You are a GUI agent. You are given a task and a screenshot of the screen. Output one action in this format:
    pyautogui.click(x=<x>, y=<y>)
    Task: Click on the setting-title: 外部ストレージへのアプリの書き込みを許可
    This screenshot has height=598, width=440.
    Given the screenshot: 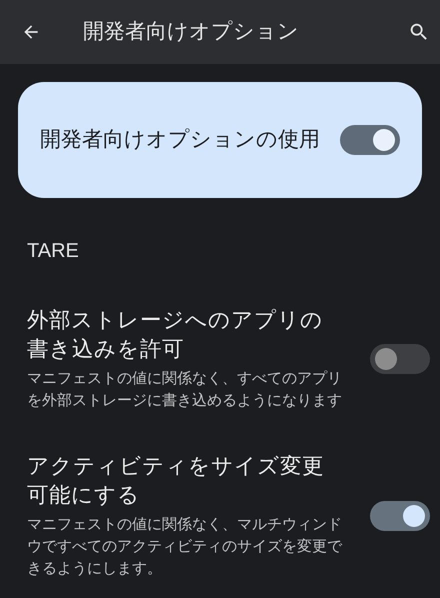 What is the action you would take?
    pyautogui.click(x=175, y=335)
    